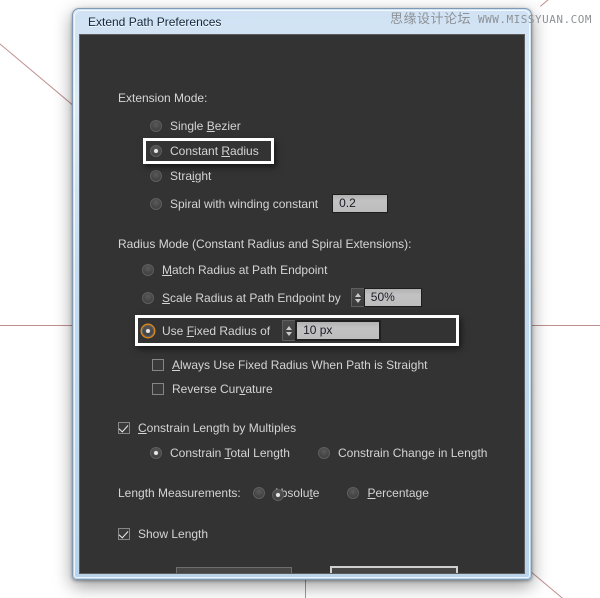 The image size is (600, 598). What do you see at coordinates (392, 297) in the screenshot?
I see `scale-radius-input: 50%` at bounding box center [392, 297].